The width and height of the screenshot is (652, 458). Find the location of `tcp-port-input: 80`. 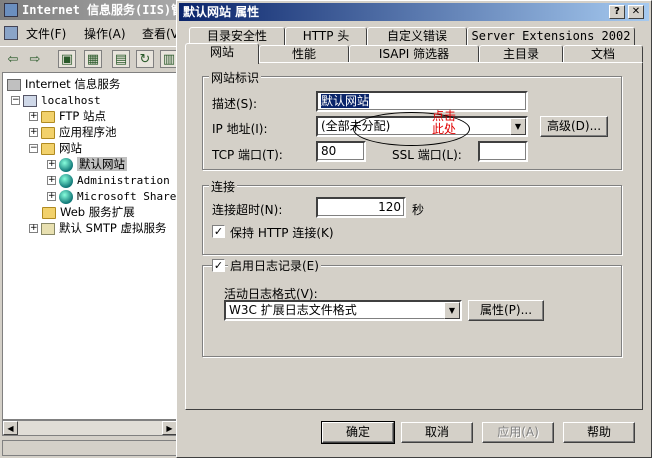

tcp-port-input: 80 is located at coordinates (341, 151).